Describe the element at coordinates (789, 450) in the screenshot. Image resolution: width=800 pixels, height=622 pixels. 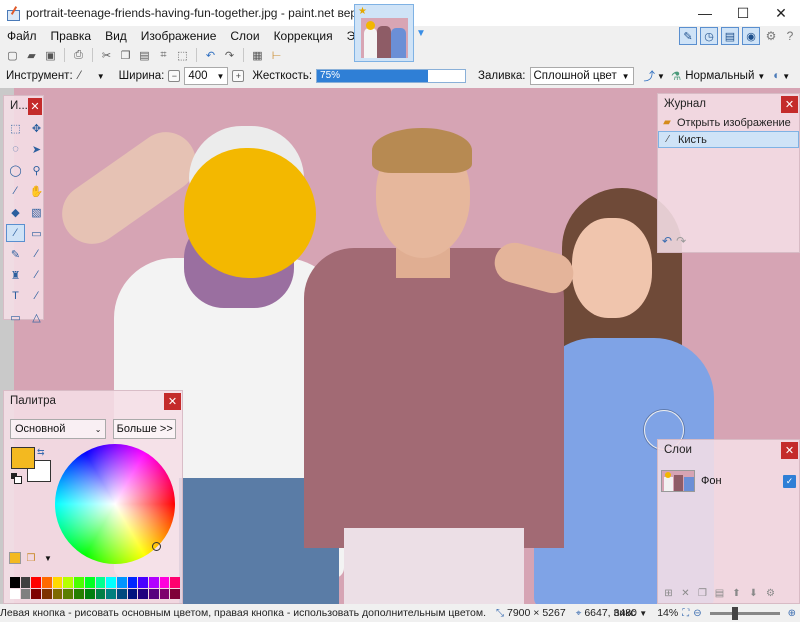
I see `layers-panel-close-button: ✕` at that location.